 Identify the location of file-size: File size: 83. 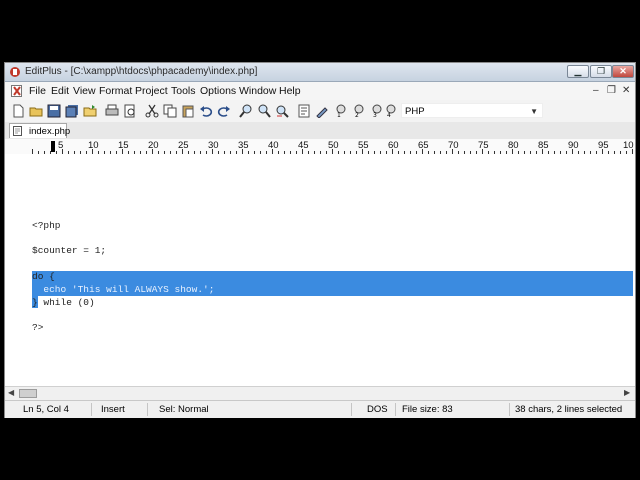
(427, 409).